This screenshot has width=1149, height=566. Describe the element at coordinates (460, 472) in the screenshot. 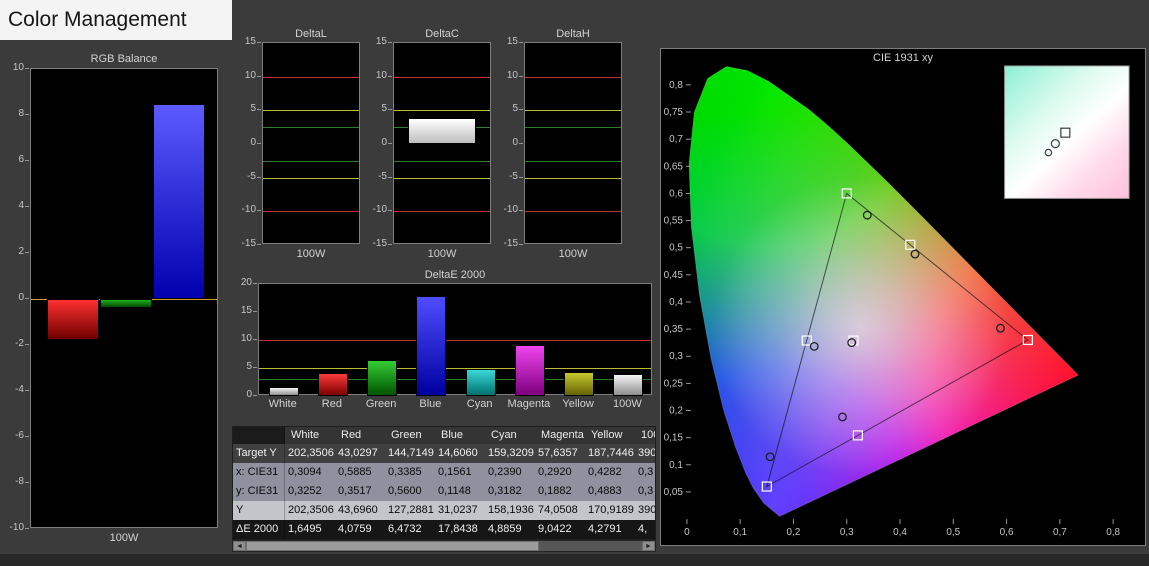

I see `table-cell: 0,1561` at that location.